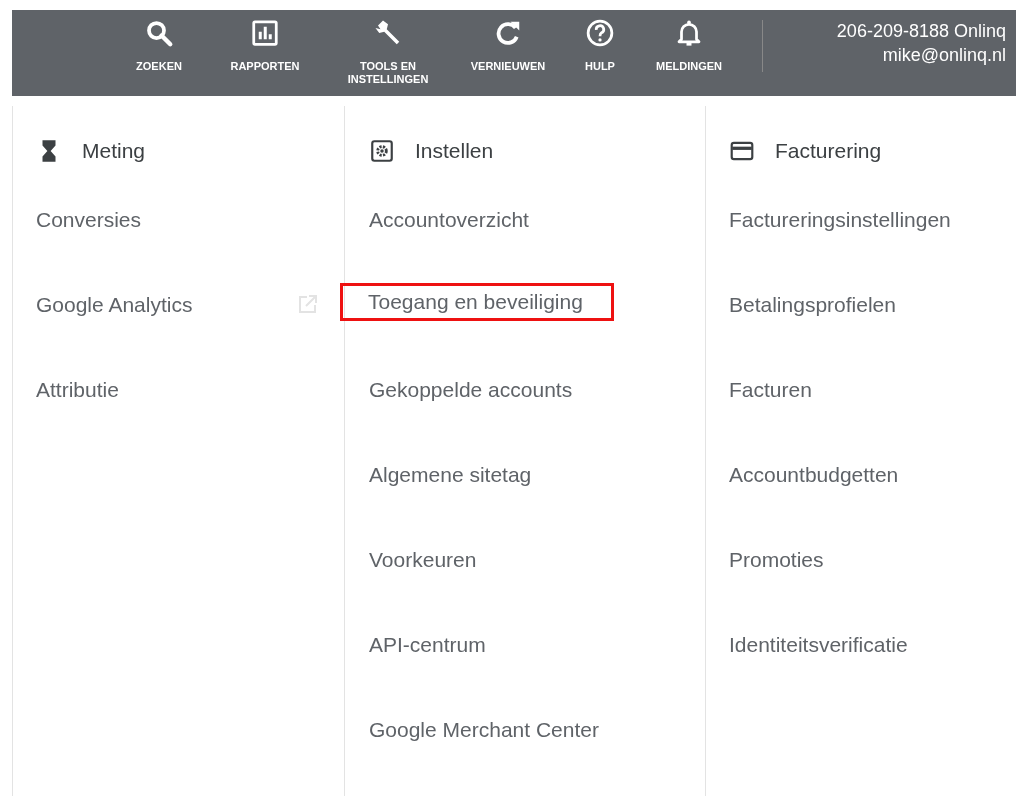 The height and width of the screenshot is (796, 1024). Describe the element at coordinates (600, 52) in the screenshot. I see `help-button: HULP` at that location.